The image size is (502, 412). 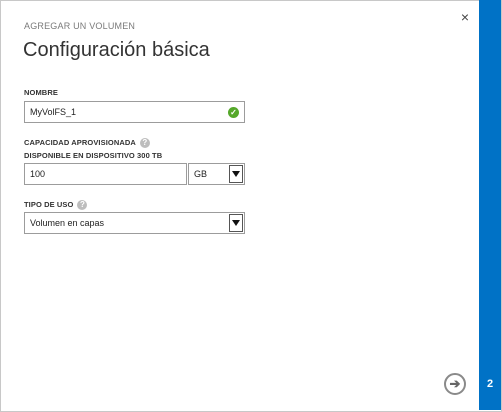 What do you see at coordinates (67, 223) in the screenshot?
I see `usage-type-value: Volumen en capas` at bounding box center [67, 223].